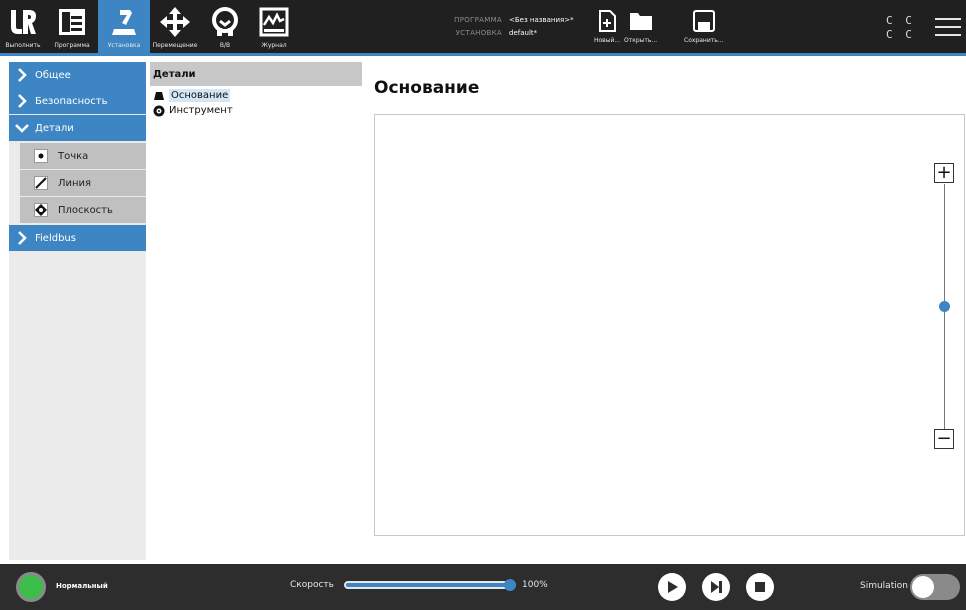 The height and width of the screenshot is (610, 966). I want to click on sidebar-item-point-label: Точка, so click(73, 156).